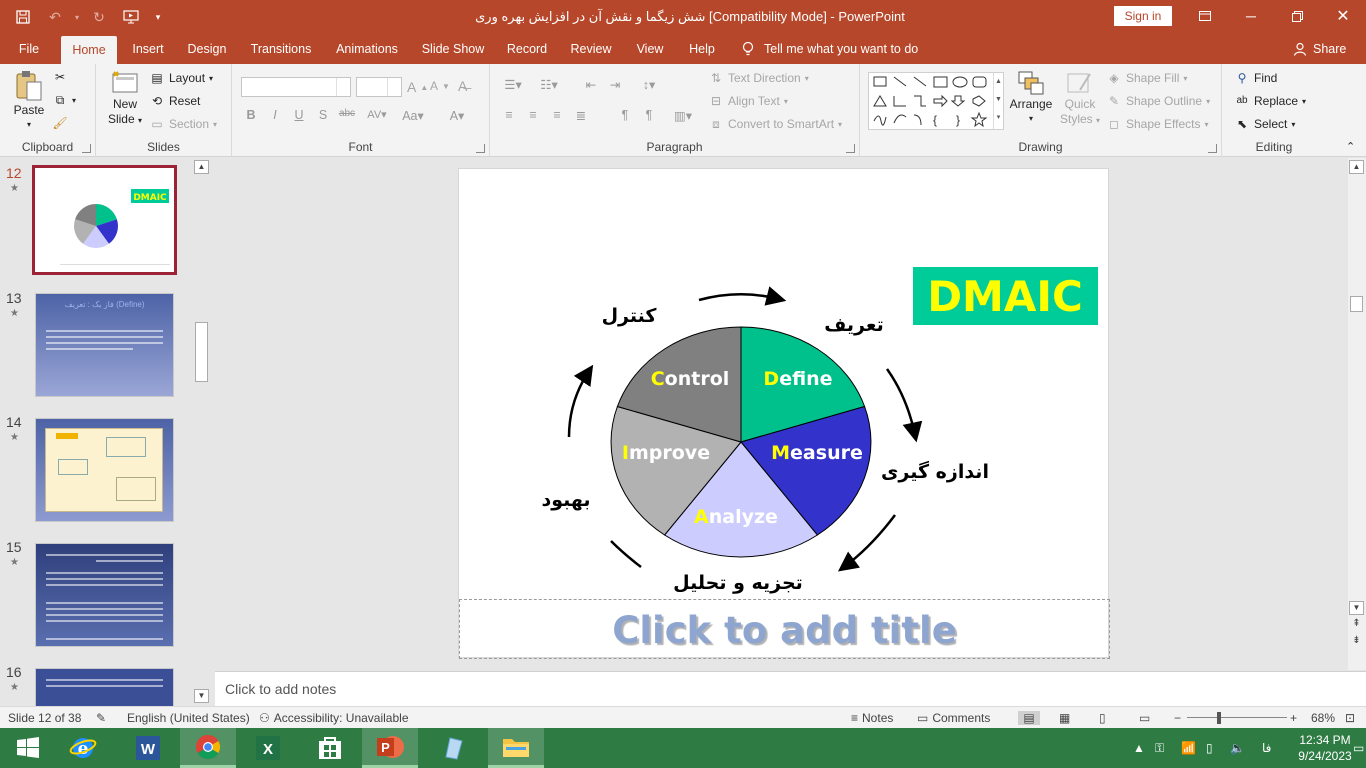 This screenshot has width=1366, height=768. Describe the element at coordinates (758, 78) in the screenshot. I see `text-direction-button: ⇅ Text Direction ▾` at that location.